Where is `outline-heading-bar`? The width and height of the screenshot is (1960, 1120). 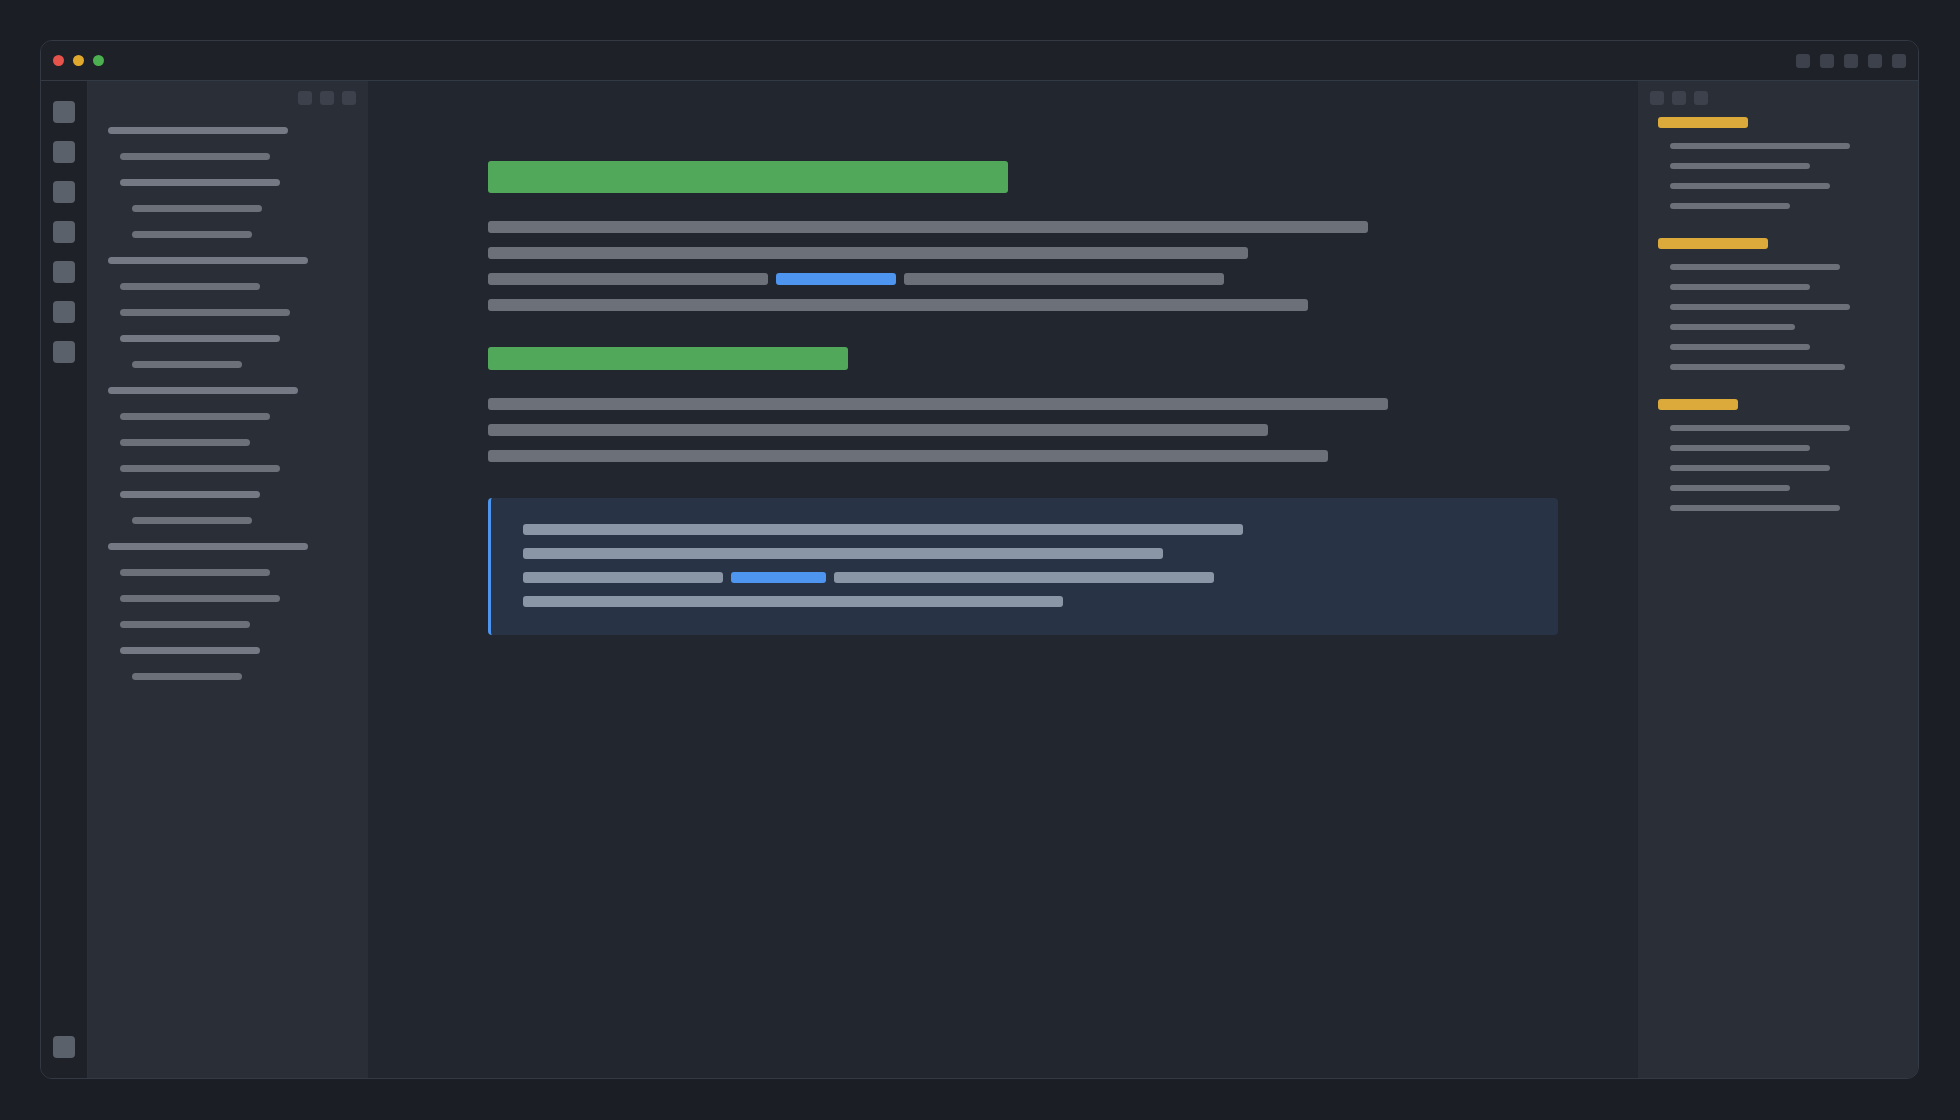 outline-heading-bar is located at coordinates (1698, 404).